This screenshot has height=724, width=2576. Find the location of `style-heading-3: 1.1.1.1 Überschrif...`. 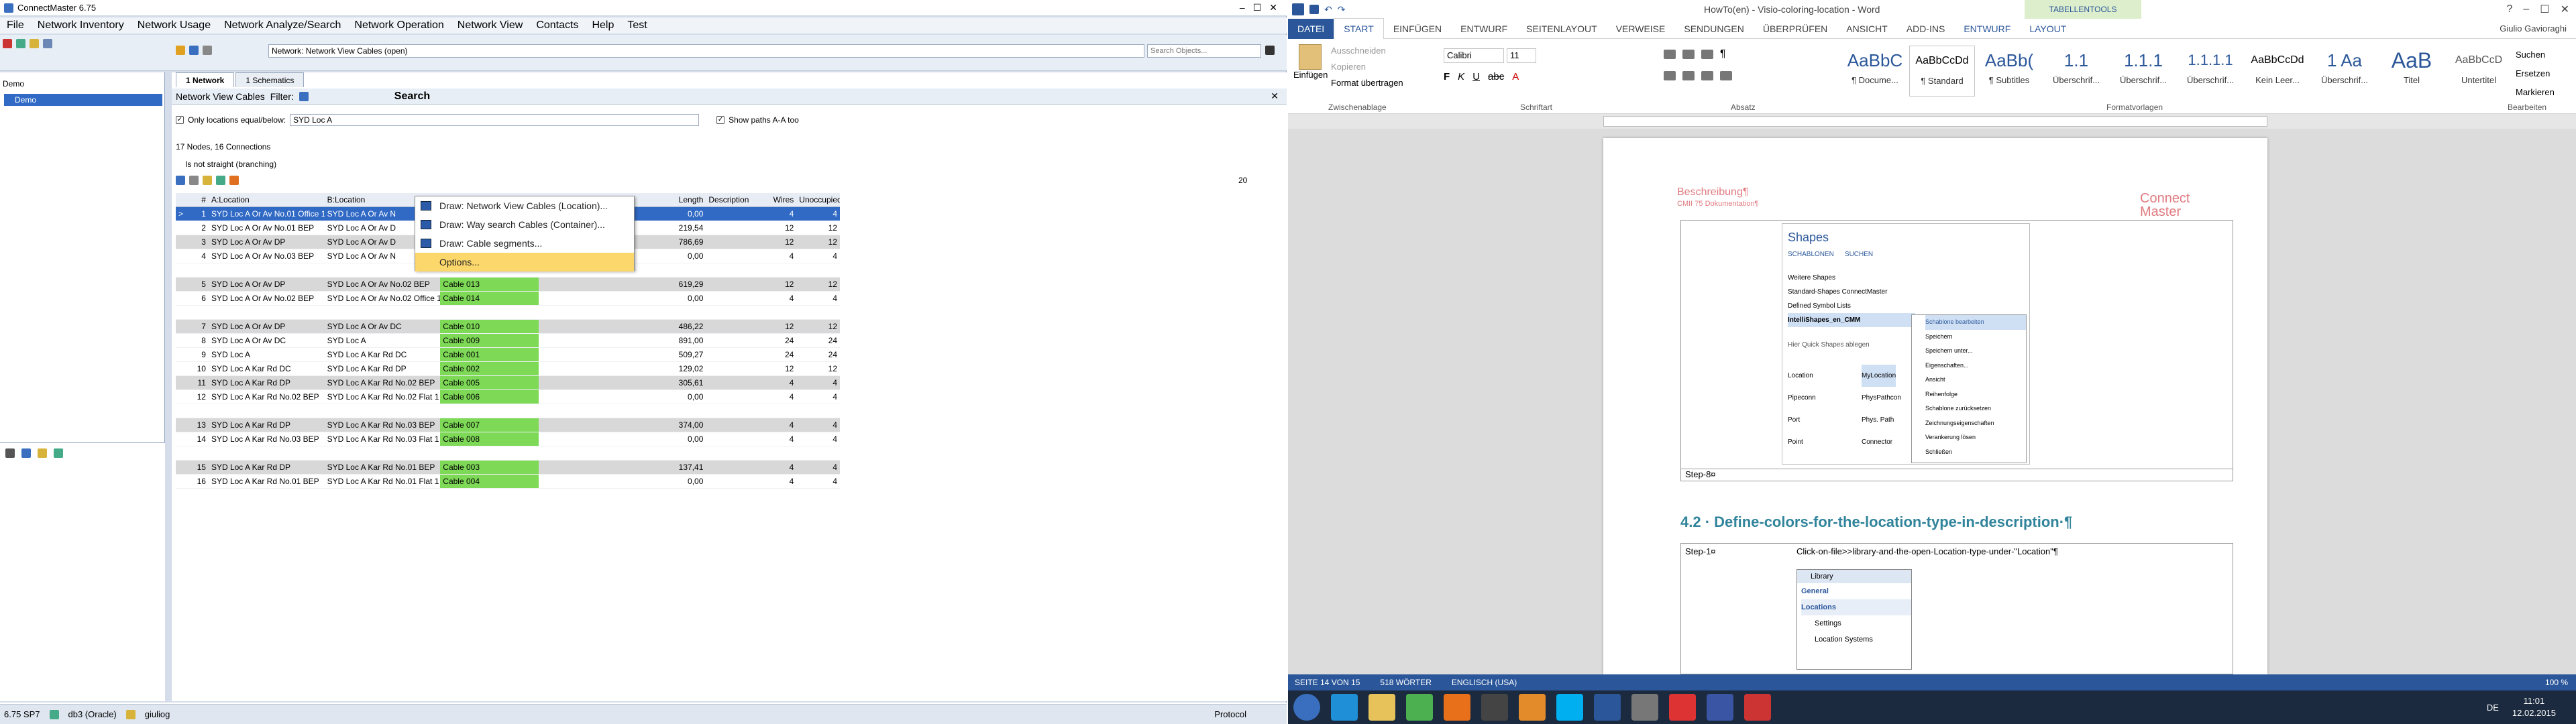

style-heading-3: 1.1.1.1 Überschrif... is located at coordinates (2210, 71).